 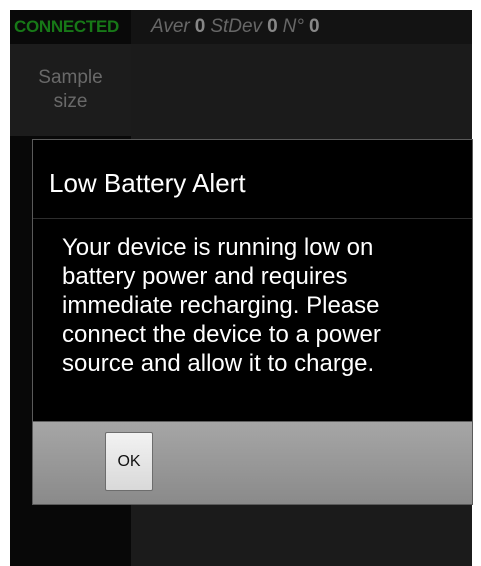 What do you see at coordinates (147, 183) in the screenshot?
I see `dialog-title: Low Battery Alert` at bounding box center [147, 183].